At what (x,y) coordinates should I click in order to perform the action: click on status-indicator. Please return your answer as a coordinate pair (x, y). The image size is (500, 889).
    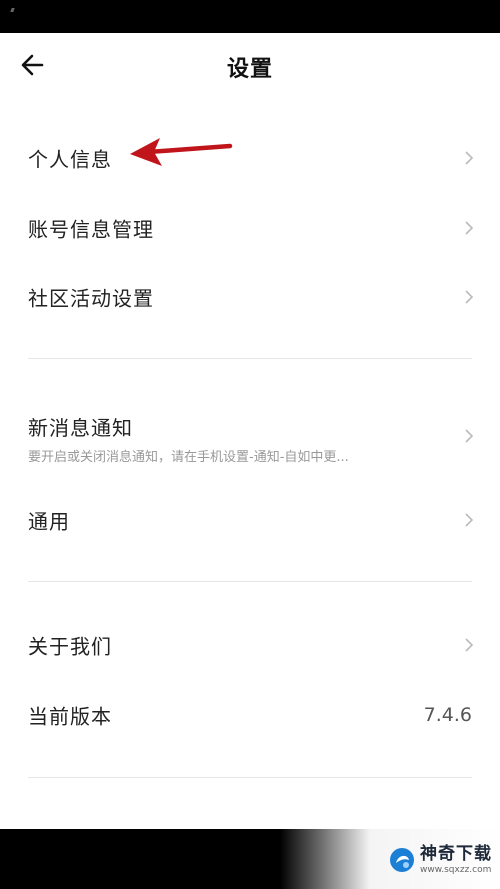
    Looking at the image, I should click on (12, 10).